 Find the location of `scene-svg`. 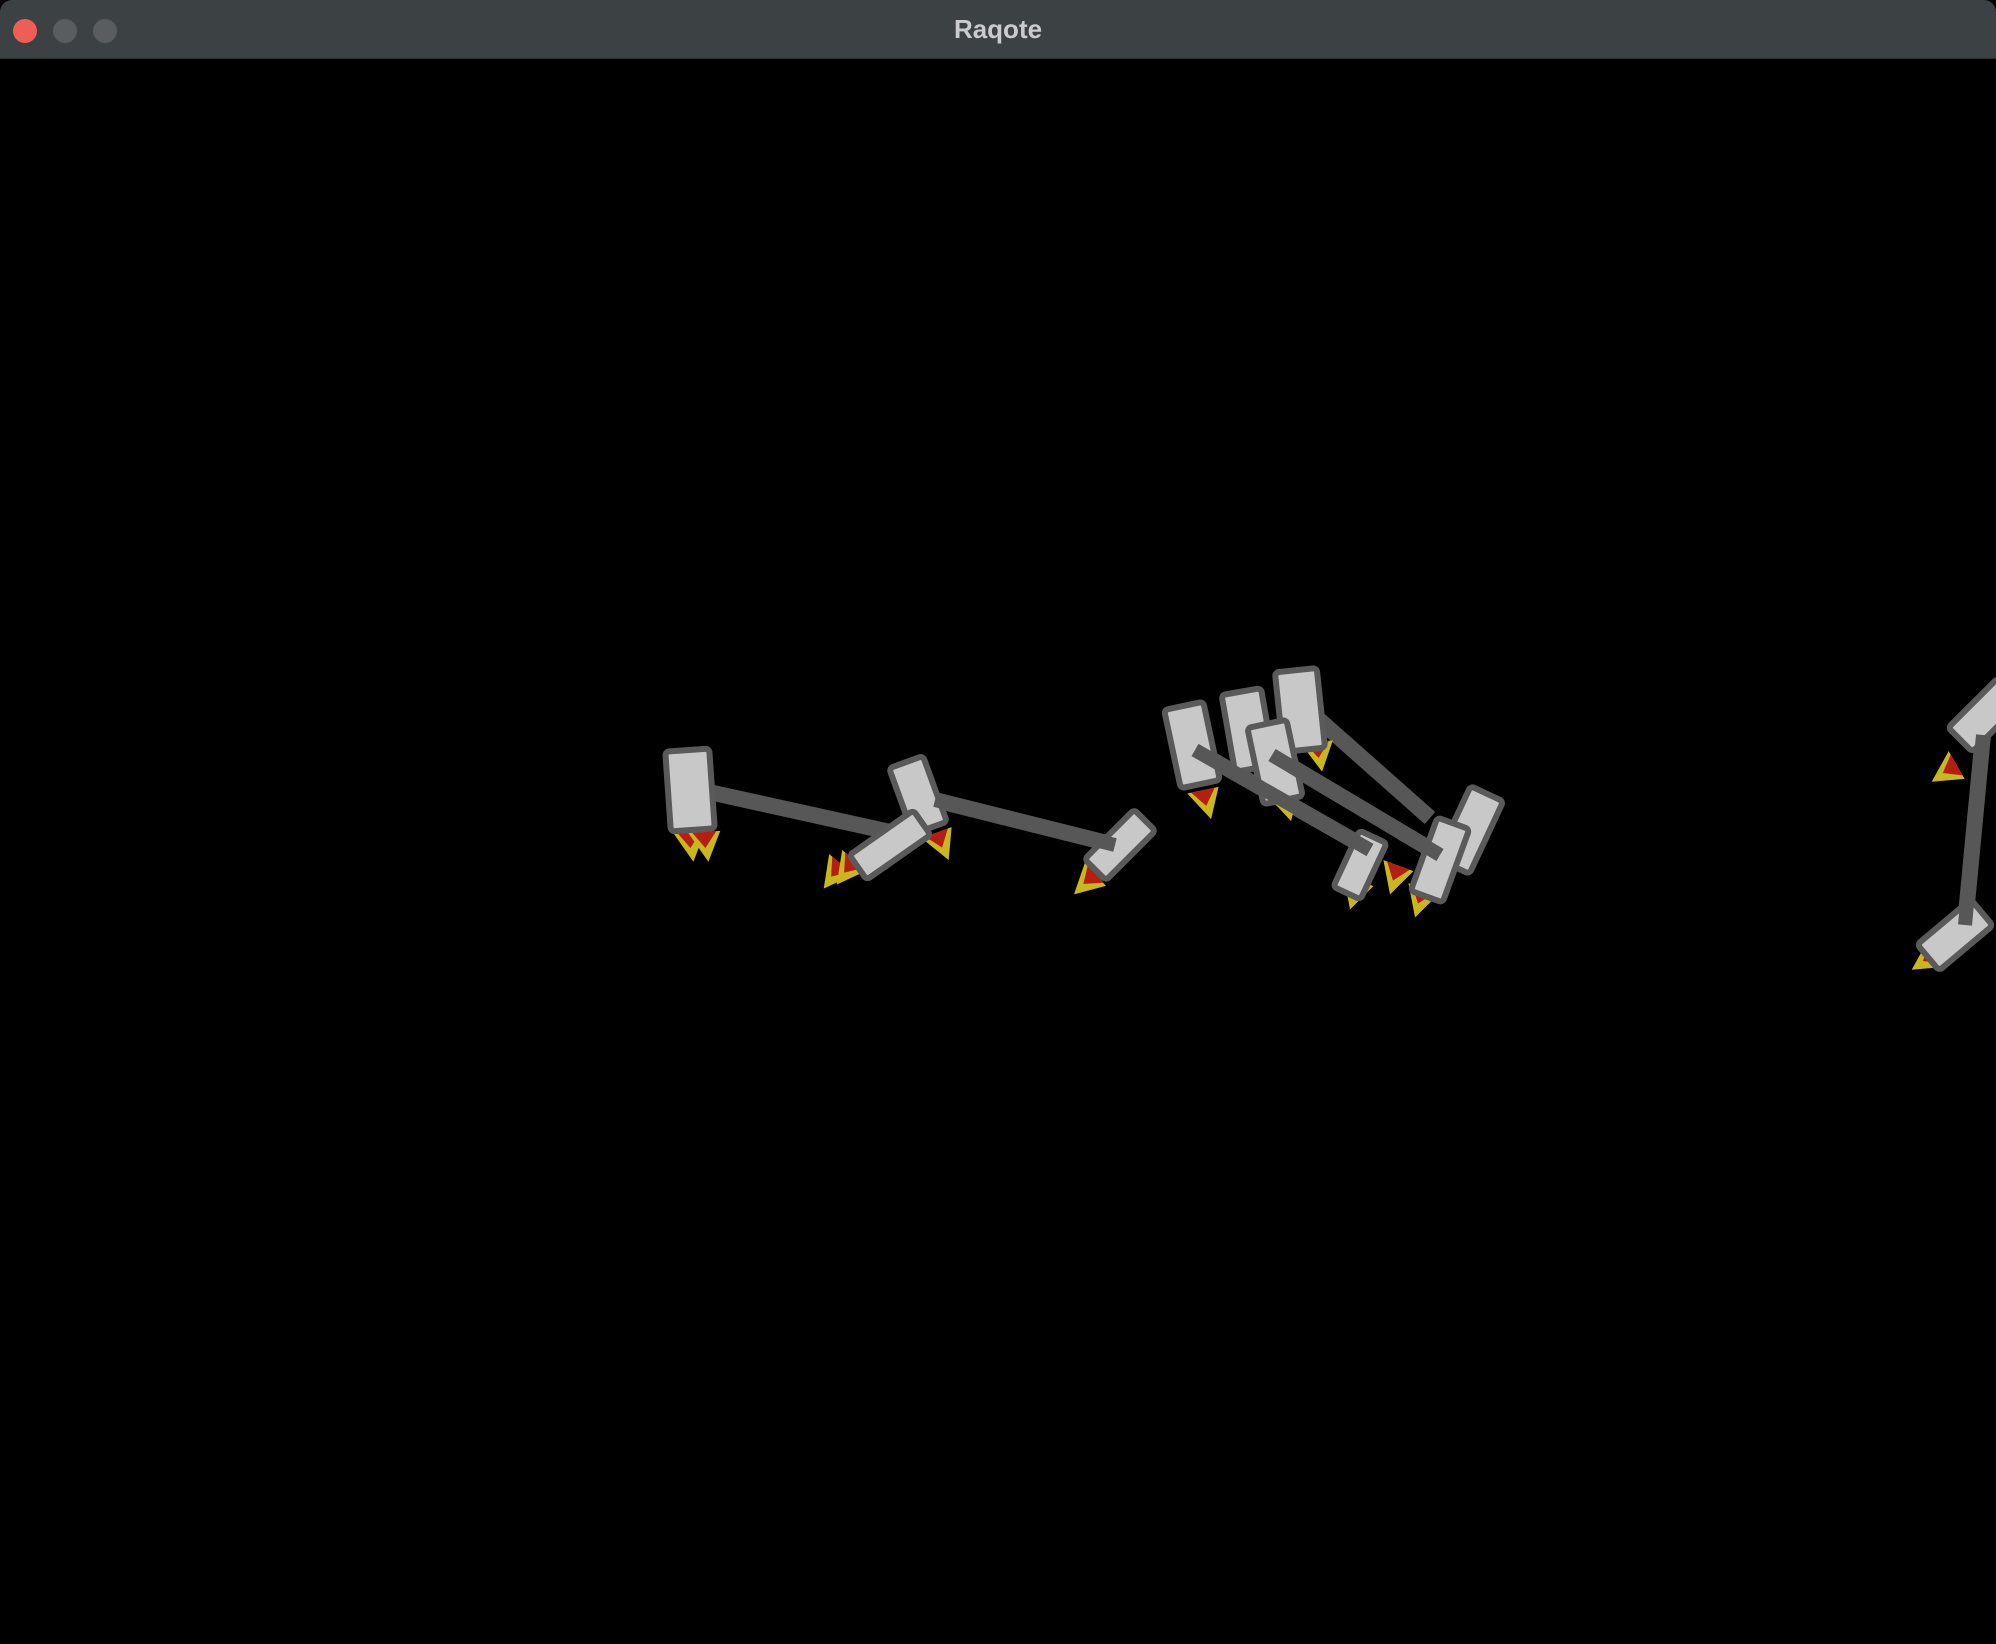

scene-svg is located at coordinates (1329, 818).